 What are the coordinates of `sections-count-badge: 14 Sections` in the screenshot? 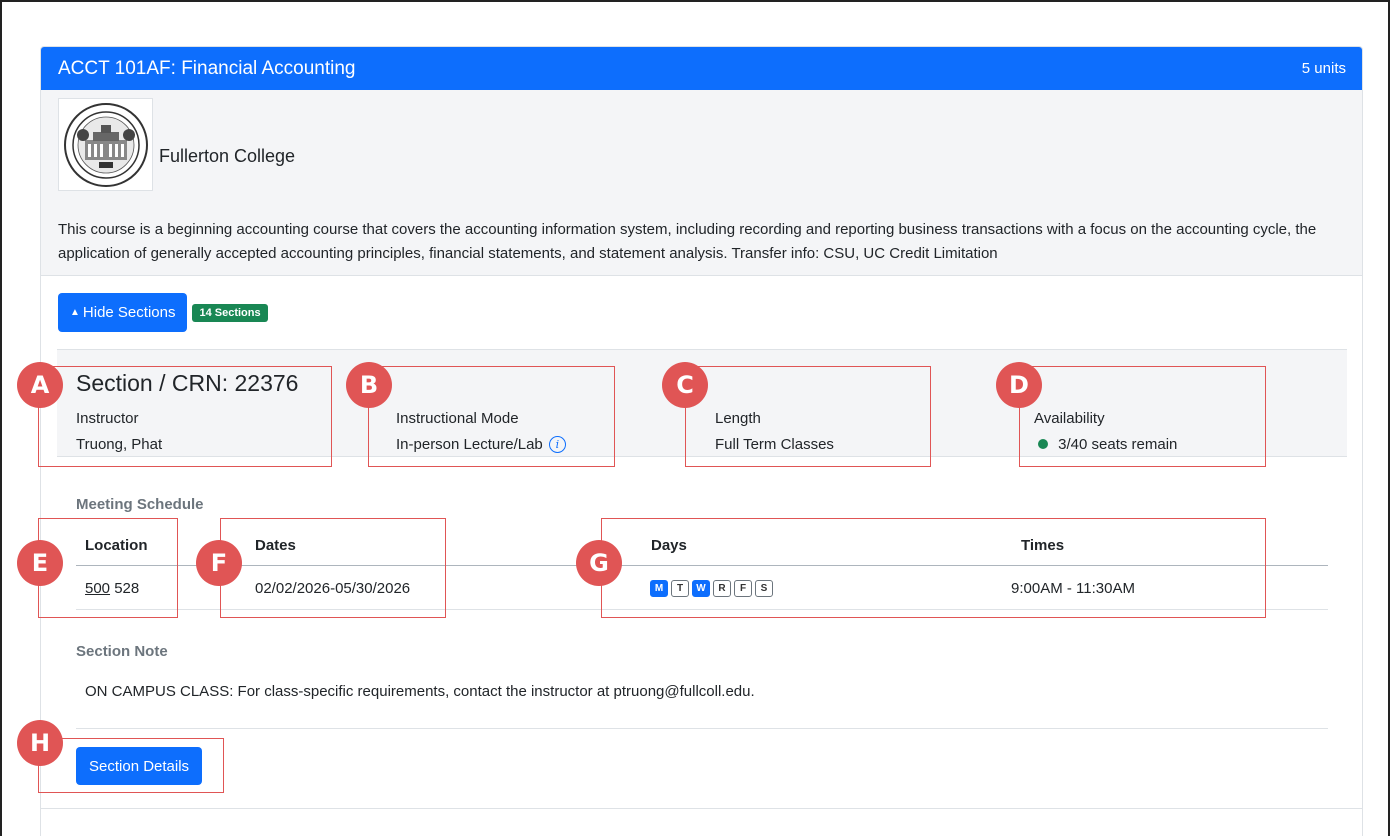 It's located at (230, 312).